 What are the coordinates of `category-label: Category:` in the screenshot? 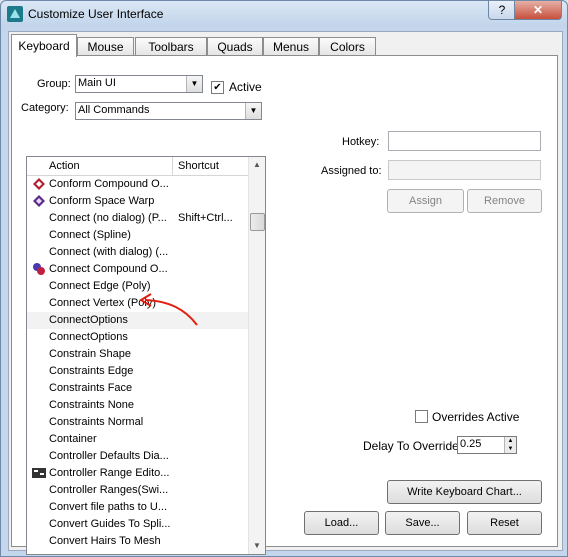 It's located at (45, 108).